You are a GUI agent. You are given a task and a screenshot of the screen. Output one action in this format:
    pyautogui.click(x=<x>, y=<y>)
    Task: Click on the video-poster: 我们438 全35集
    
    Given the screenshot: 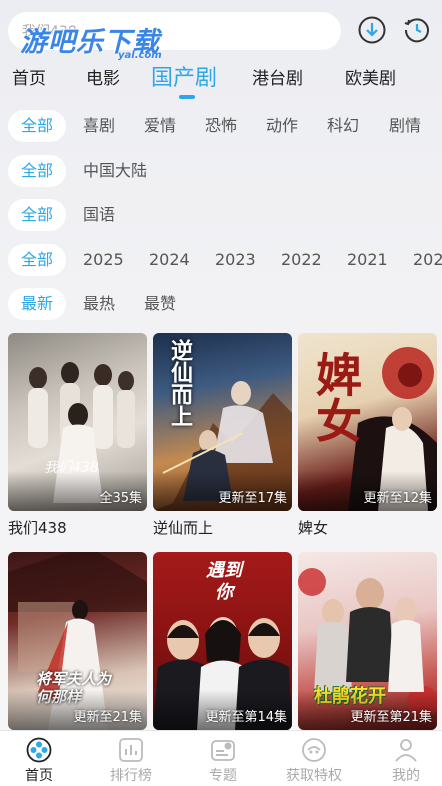 What is the action you would take?
    pyautogui.click(x=77, y=422)
    